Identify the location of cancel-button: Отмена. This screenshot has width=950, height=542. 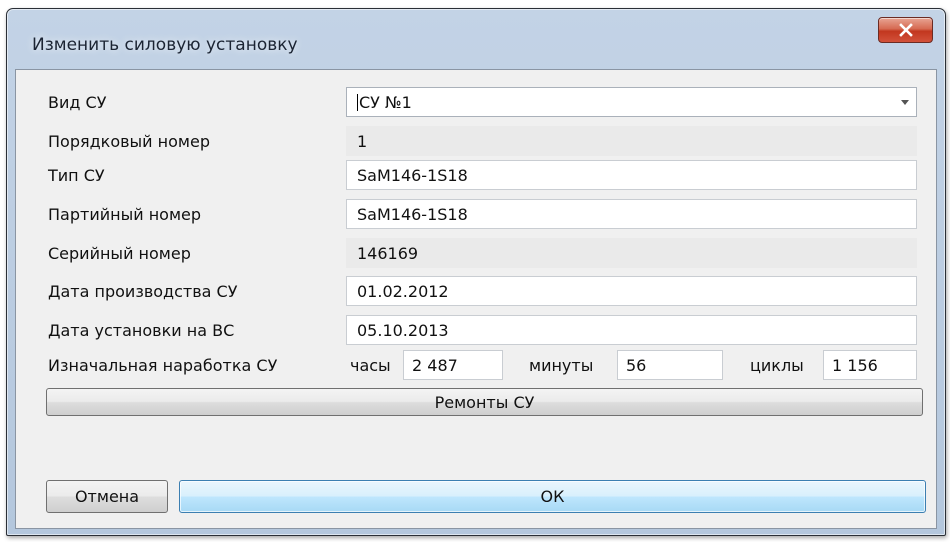
(107, 496).